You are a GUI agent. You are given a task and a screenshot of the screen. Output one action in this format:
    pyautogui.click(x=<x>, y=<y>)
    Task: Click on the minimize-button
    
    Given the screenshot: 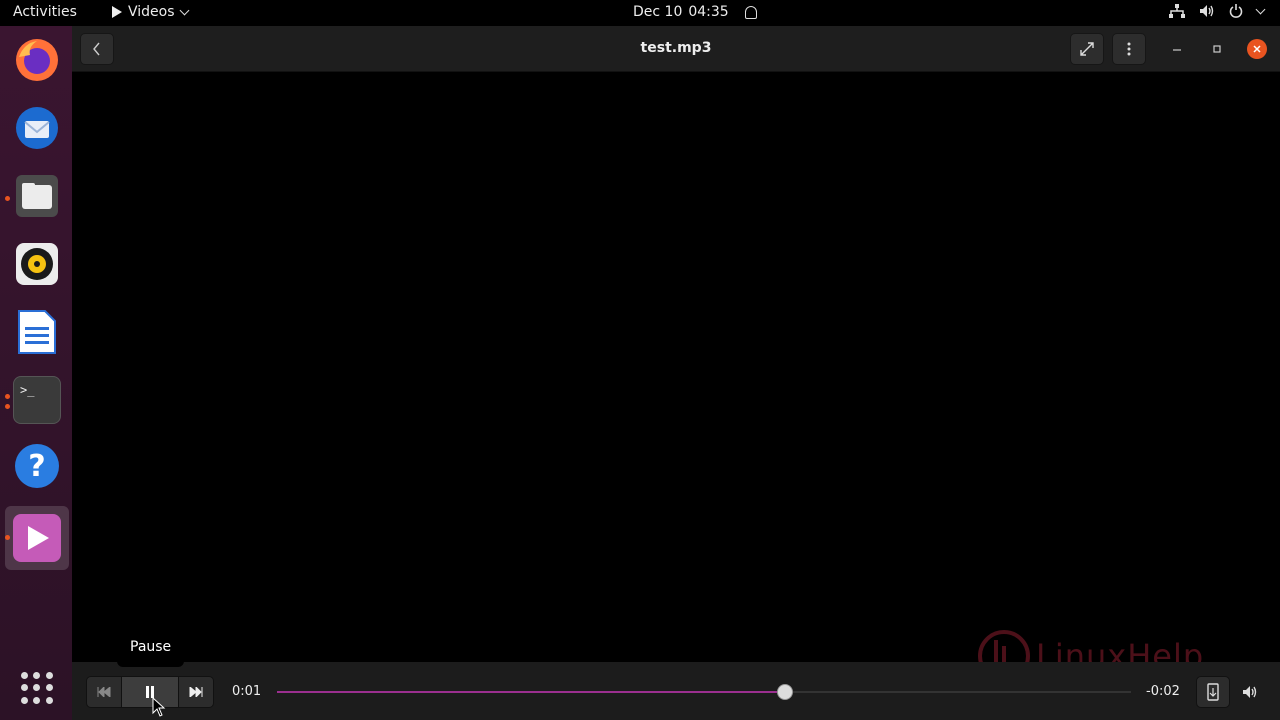 What is the action you would take?
    pyautogui.click(x=1177, y=49)
    